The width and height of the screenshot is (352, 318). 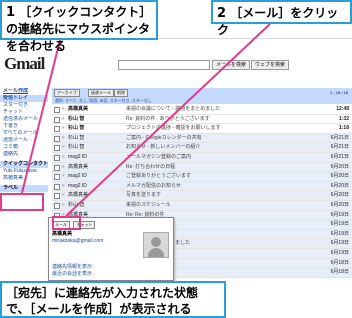 What do you see at coordinates (153, 185) in the screenshot?
I see `row-subject: メルマガ配信のお知らせ` at bounding box center [153, 185].